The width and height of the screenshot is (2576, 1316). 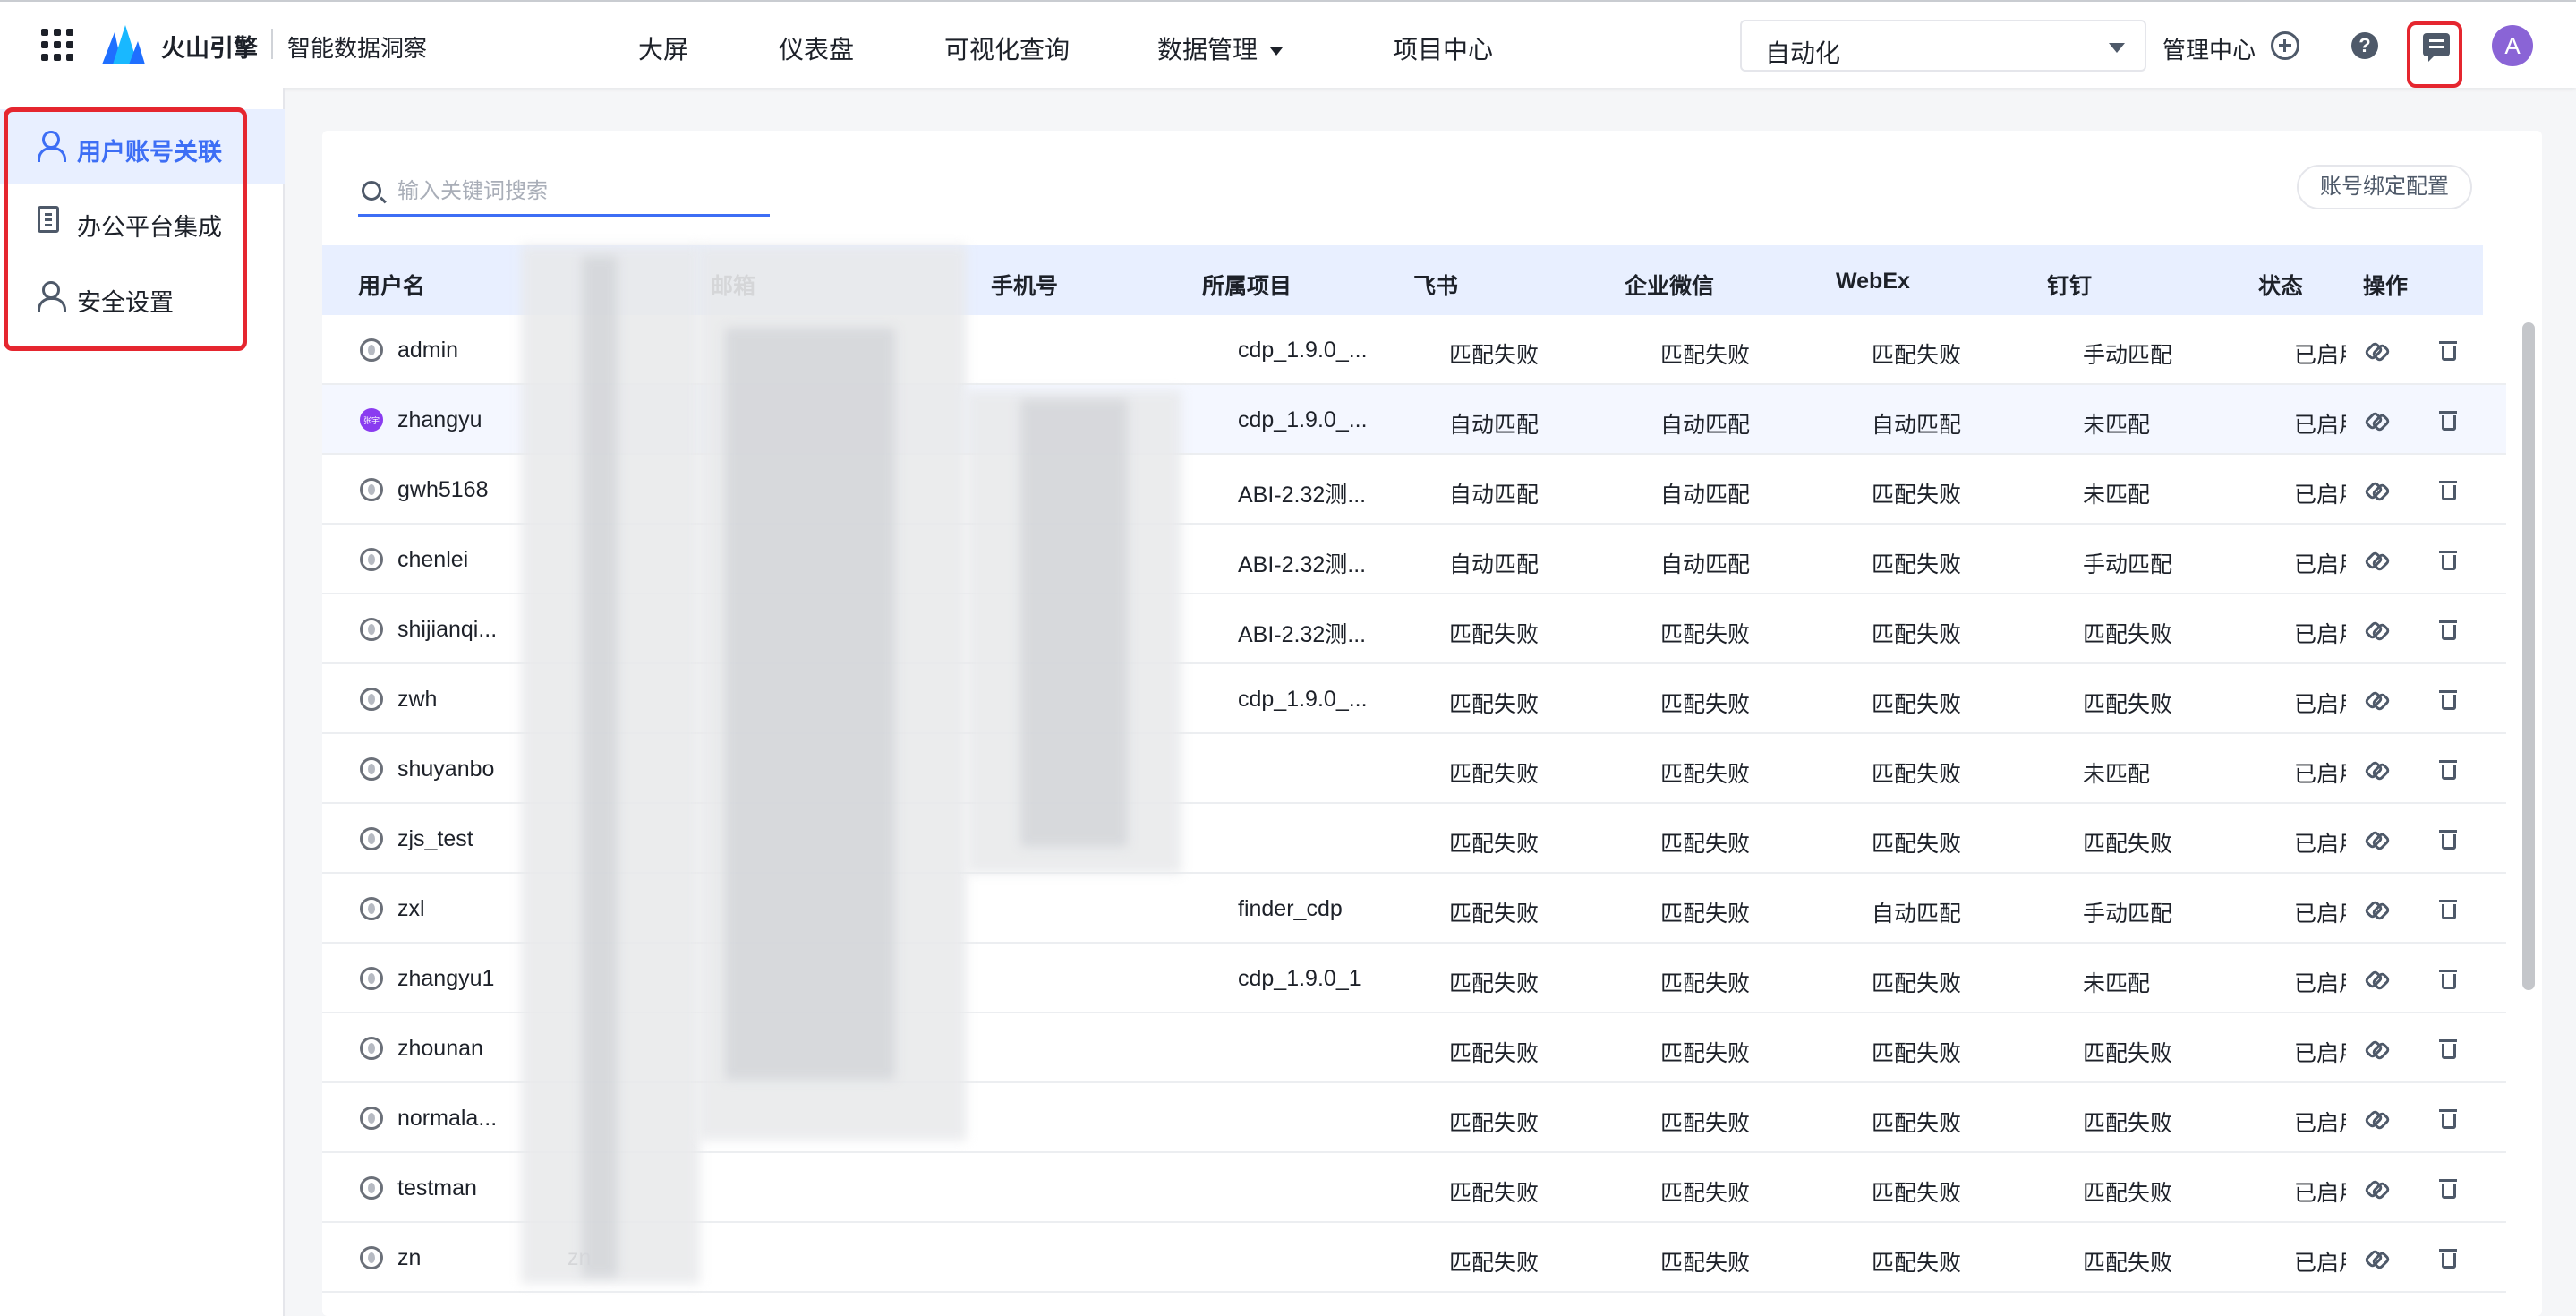 What do you see at coordinates (125, 229) in the screenshot?
I see `sidebar-highlight-box` at bounding box center [125, 229].